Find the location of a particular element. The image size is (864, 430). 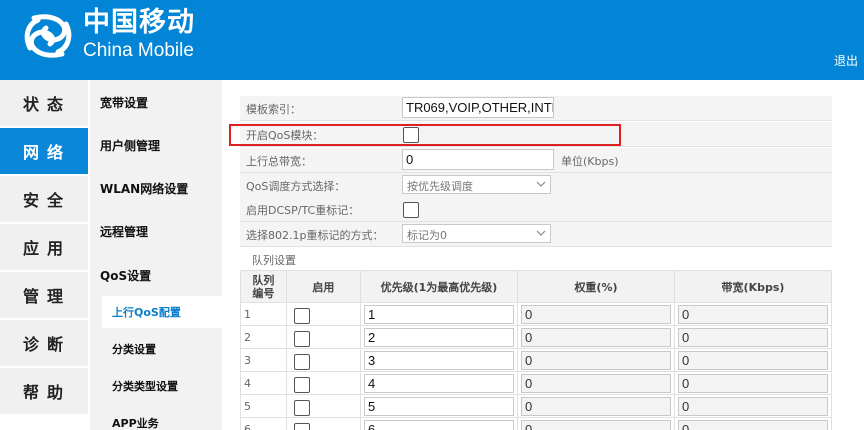

main-nav: 状态 网络 安全 应用 管理 诊断 帮助 is located at coordinates (44, 255).